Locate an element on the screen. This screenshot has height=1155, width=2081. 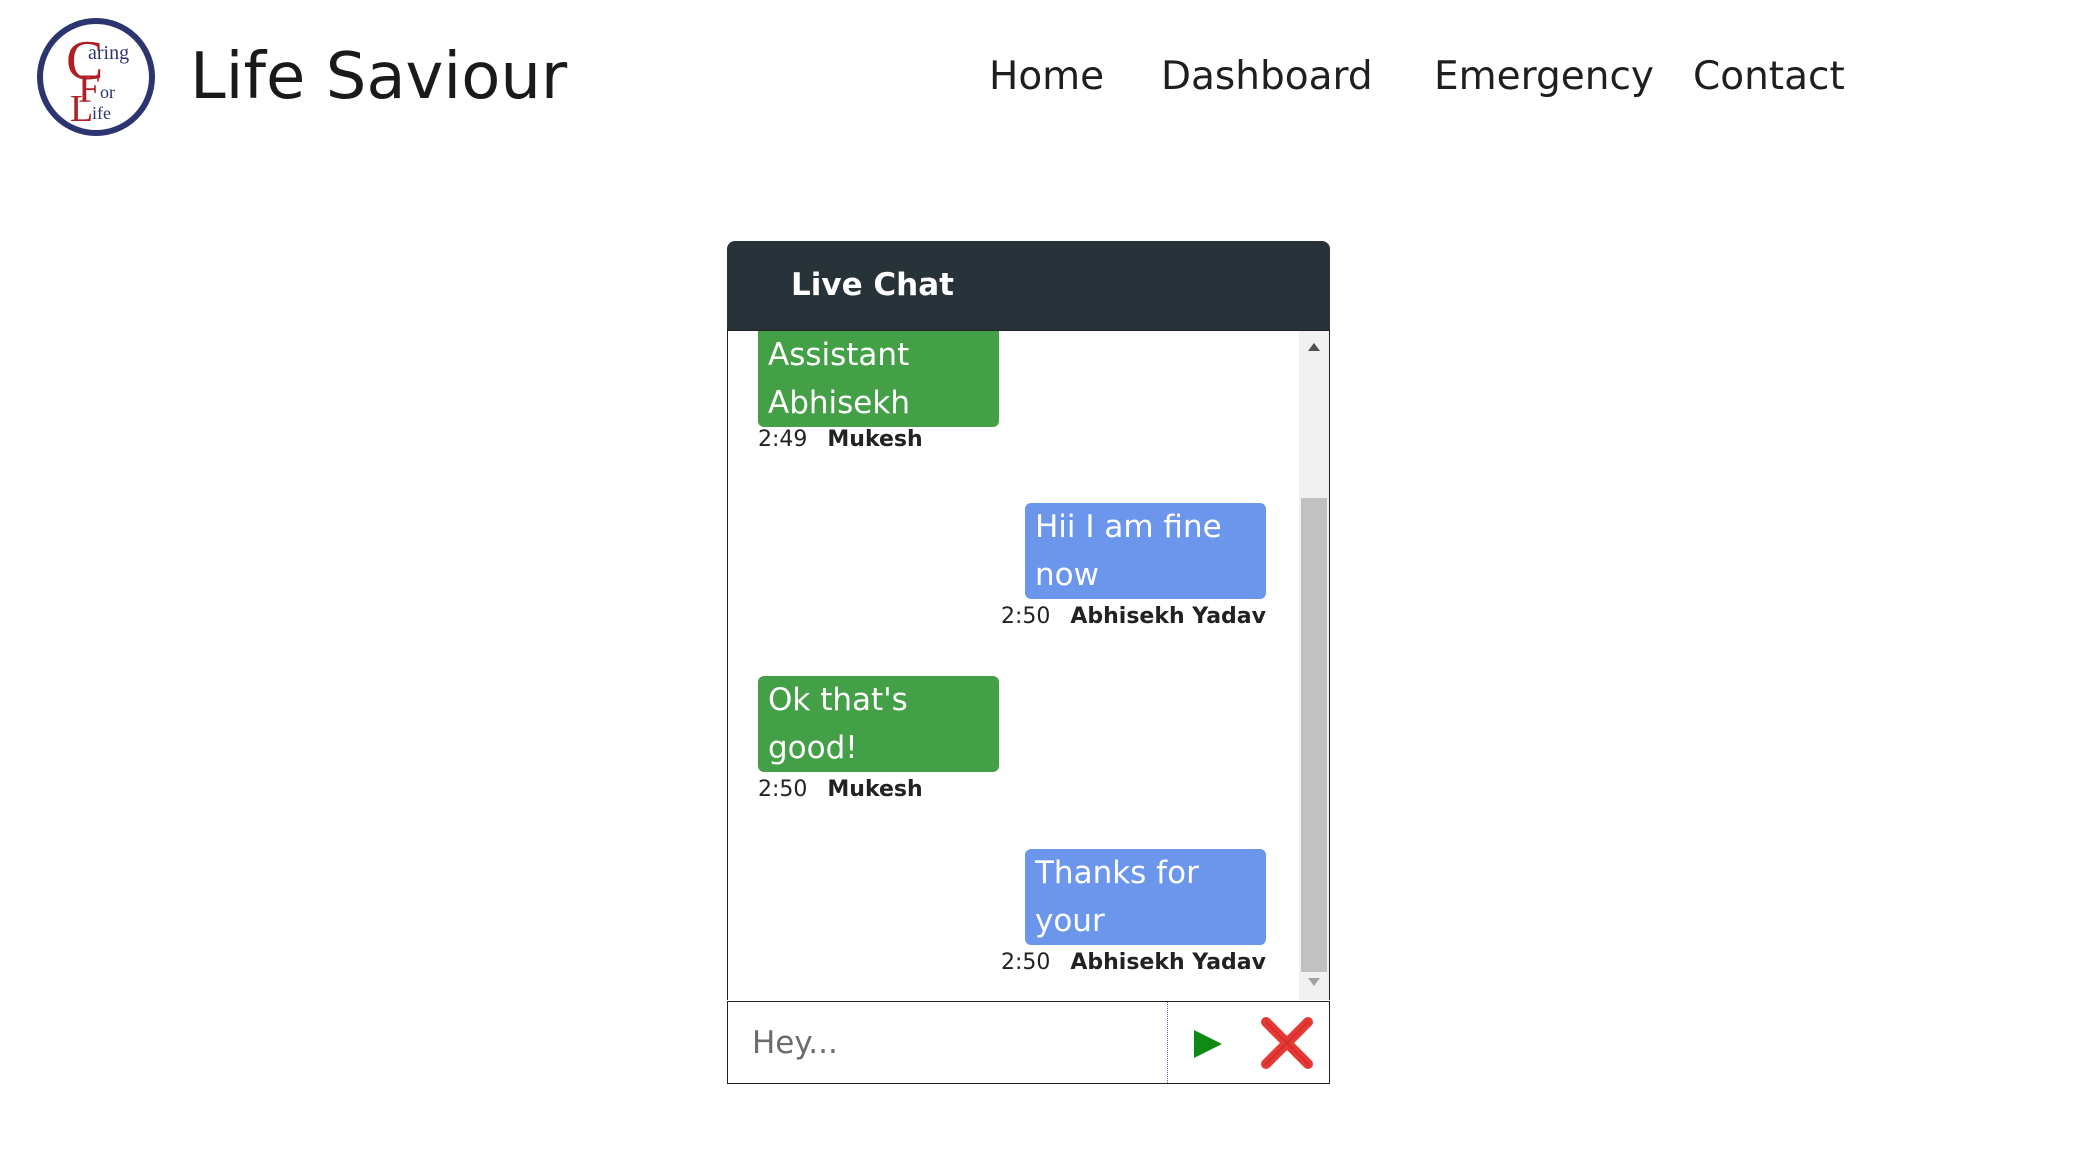
chat-message-sent: Hii I am fine now 2:50 Abhisekh Yadav is located at coordinates (1133, 569).